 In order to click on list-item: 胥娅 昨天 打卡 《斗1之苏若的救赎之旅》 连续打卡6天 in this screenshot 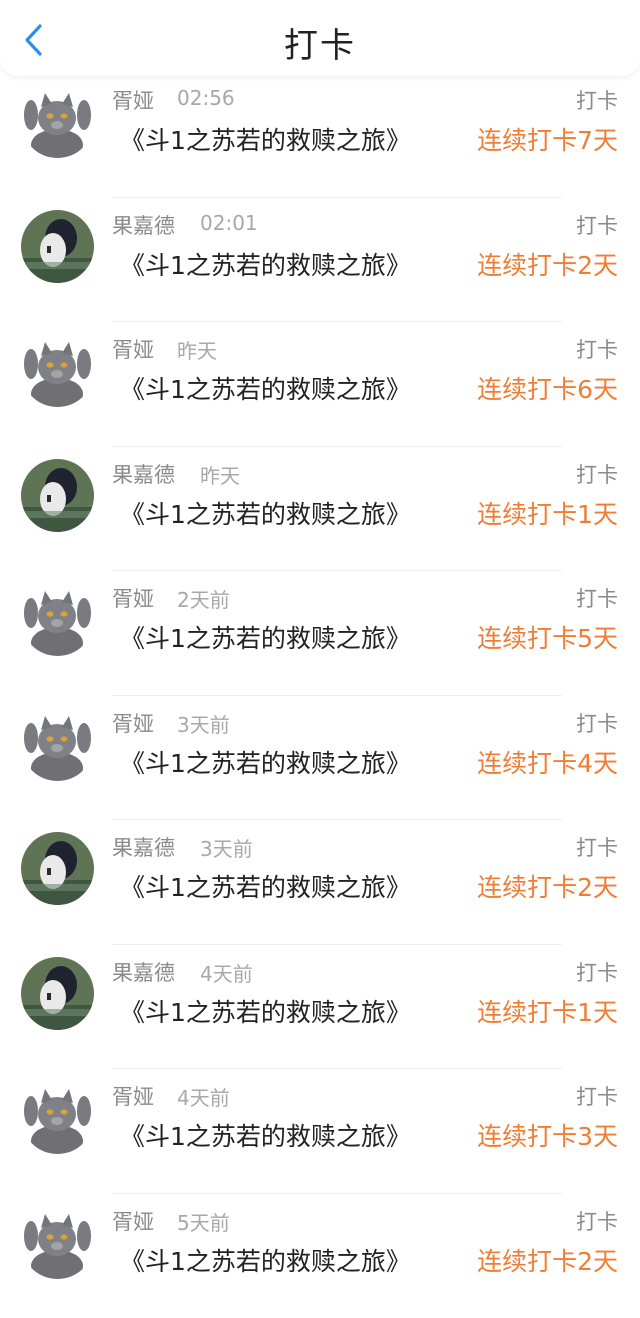, I will do `click(320, 384)`.